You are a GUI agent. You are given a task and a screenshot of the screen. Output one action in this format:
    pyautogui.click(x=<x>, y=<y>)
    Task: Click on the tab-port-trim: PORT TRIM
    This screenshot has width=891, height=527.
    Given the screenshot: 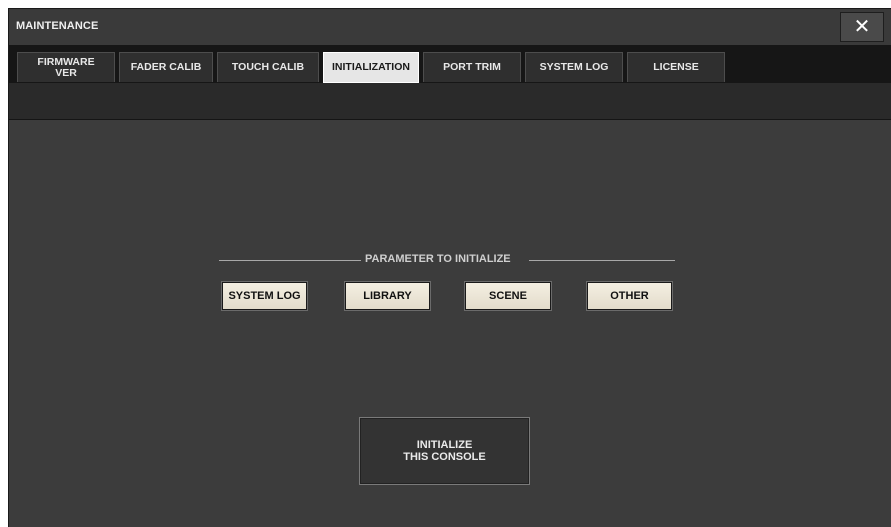 What is the action you would take?
    pyautogui.click(x=472, y=67)
    